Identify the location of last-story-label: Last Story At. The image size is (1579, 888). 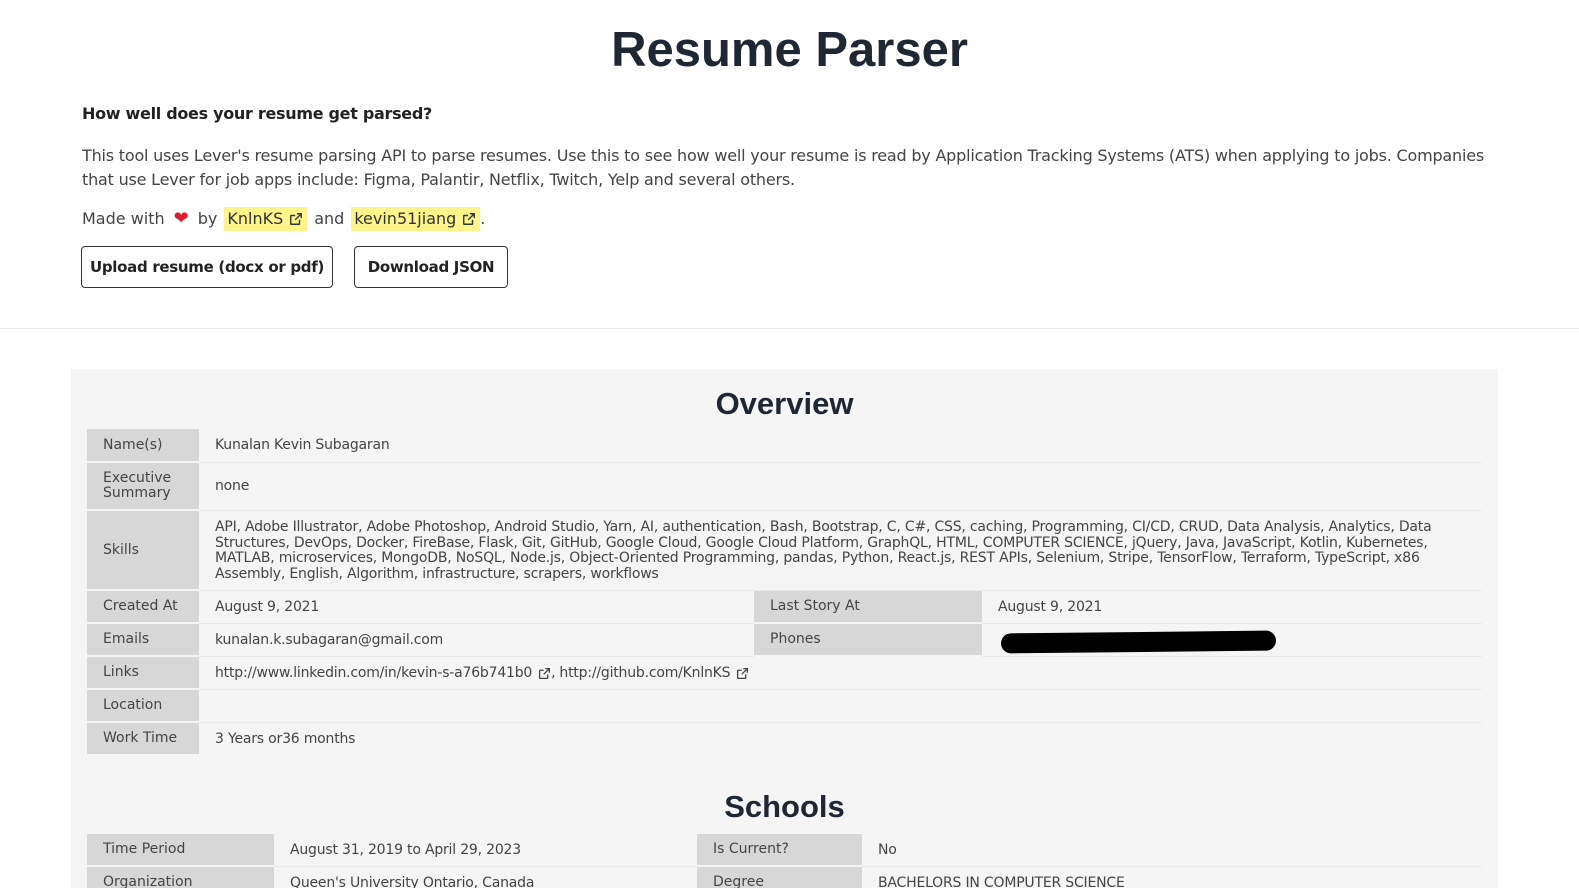
(868, 607).